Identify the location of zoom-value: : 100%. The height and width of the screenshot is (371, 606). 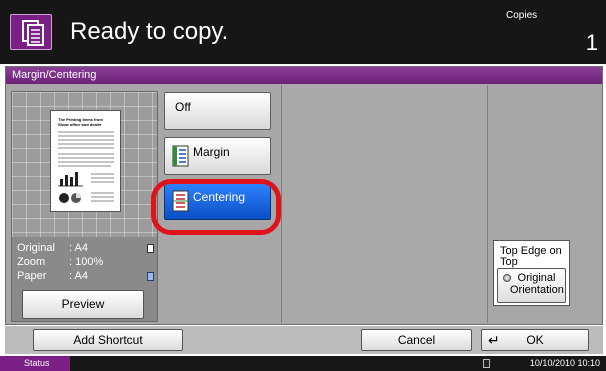
(86, 262).